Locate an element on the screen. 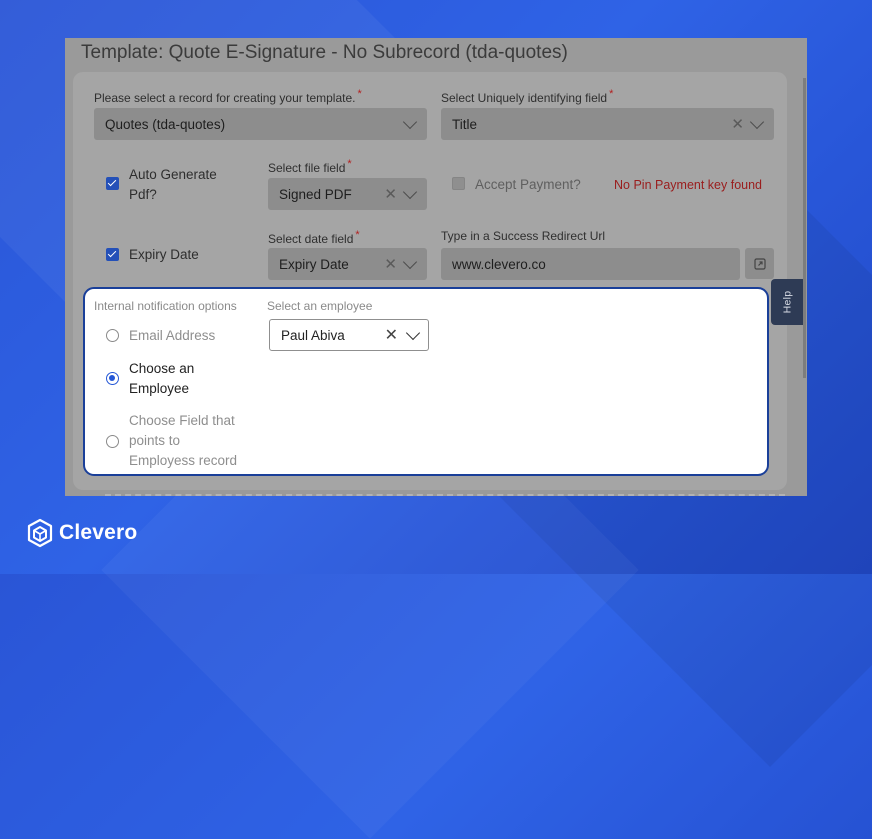  help-tab: Help is located at coordinates (787, 302).